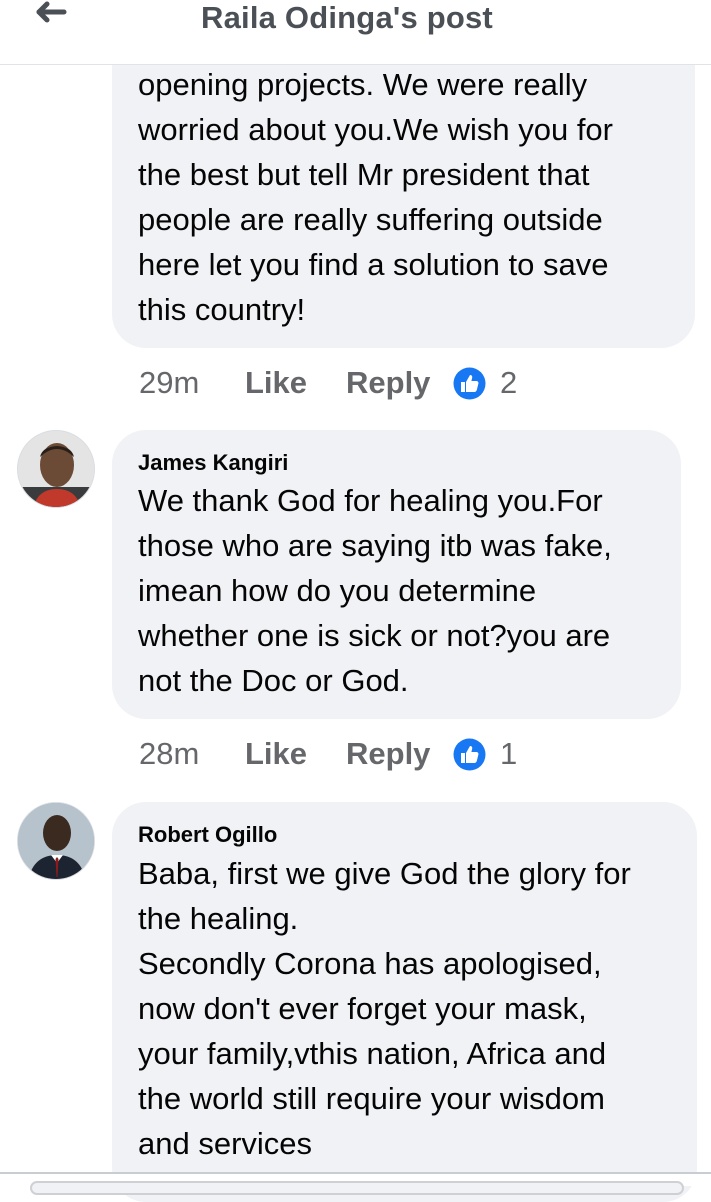  What do you see at coordinates (357, 1188) in the screenshot?
I see `comment-input` at bounding box center [357, 1188].